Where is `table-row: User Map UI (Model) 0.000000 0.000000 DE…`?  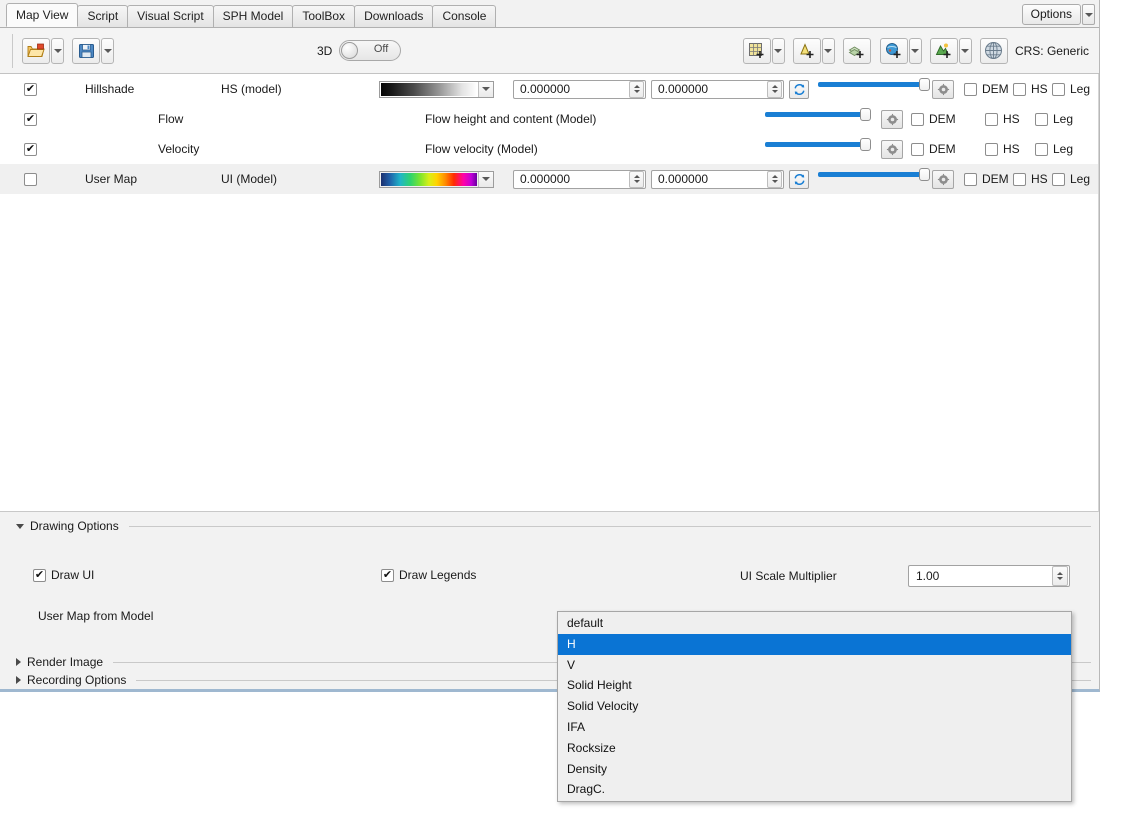 table-row: User Map UI (Model) 0.000000 0.000000 DE… is located at coordinates (549, 179).